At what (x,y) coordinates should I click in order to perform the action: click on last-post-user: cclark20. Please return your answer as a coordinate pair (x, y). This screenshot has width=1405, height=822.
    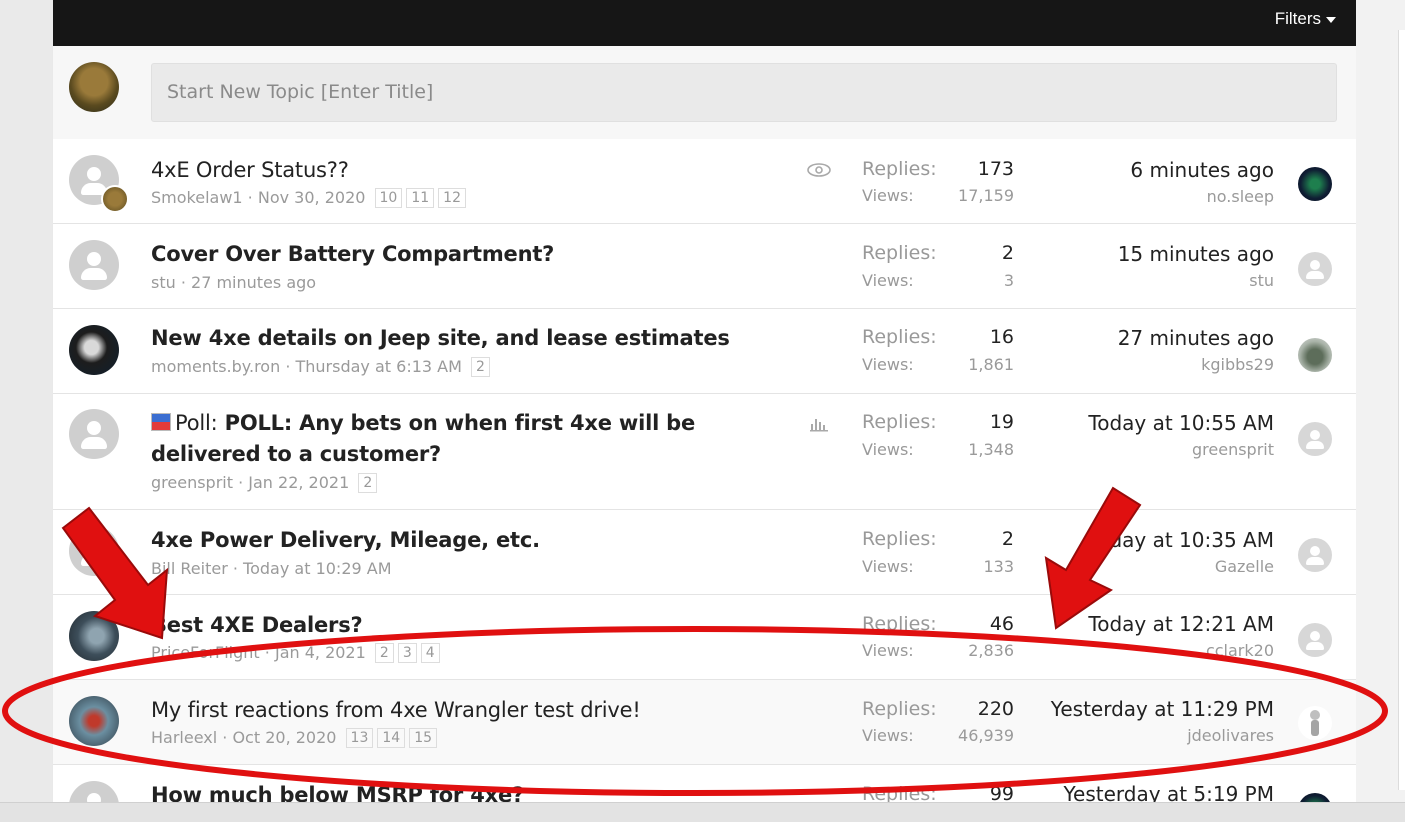
    Looking at the image, I should click on (1240, 650).